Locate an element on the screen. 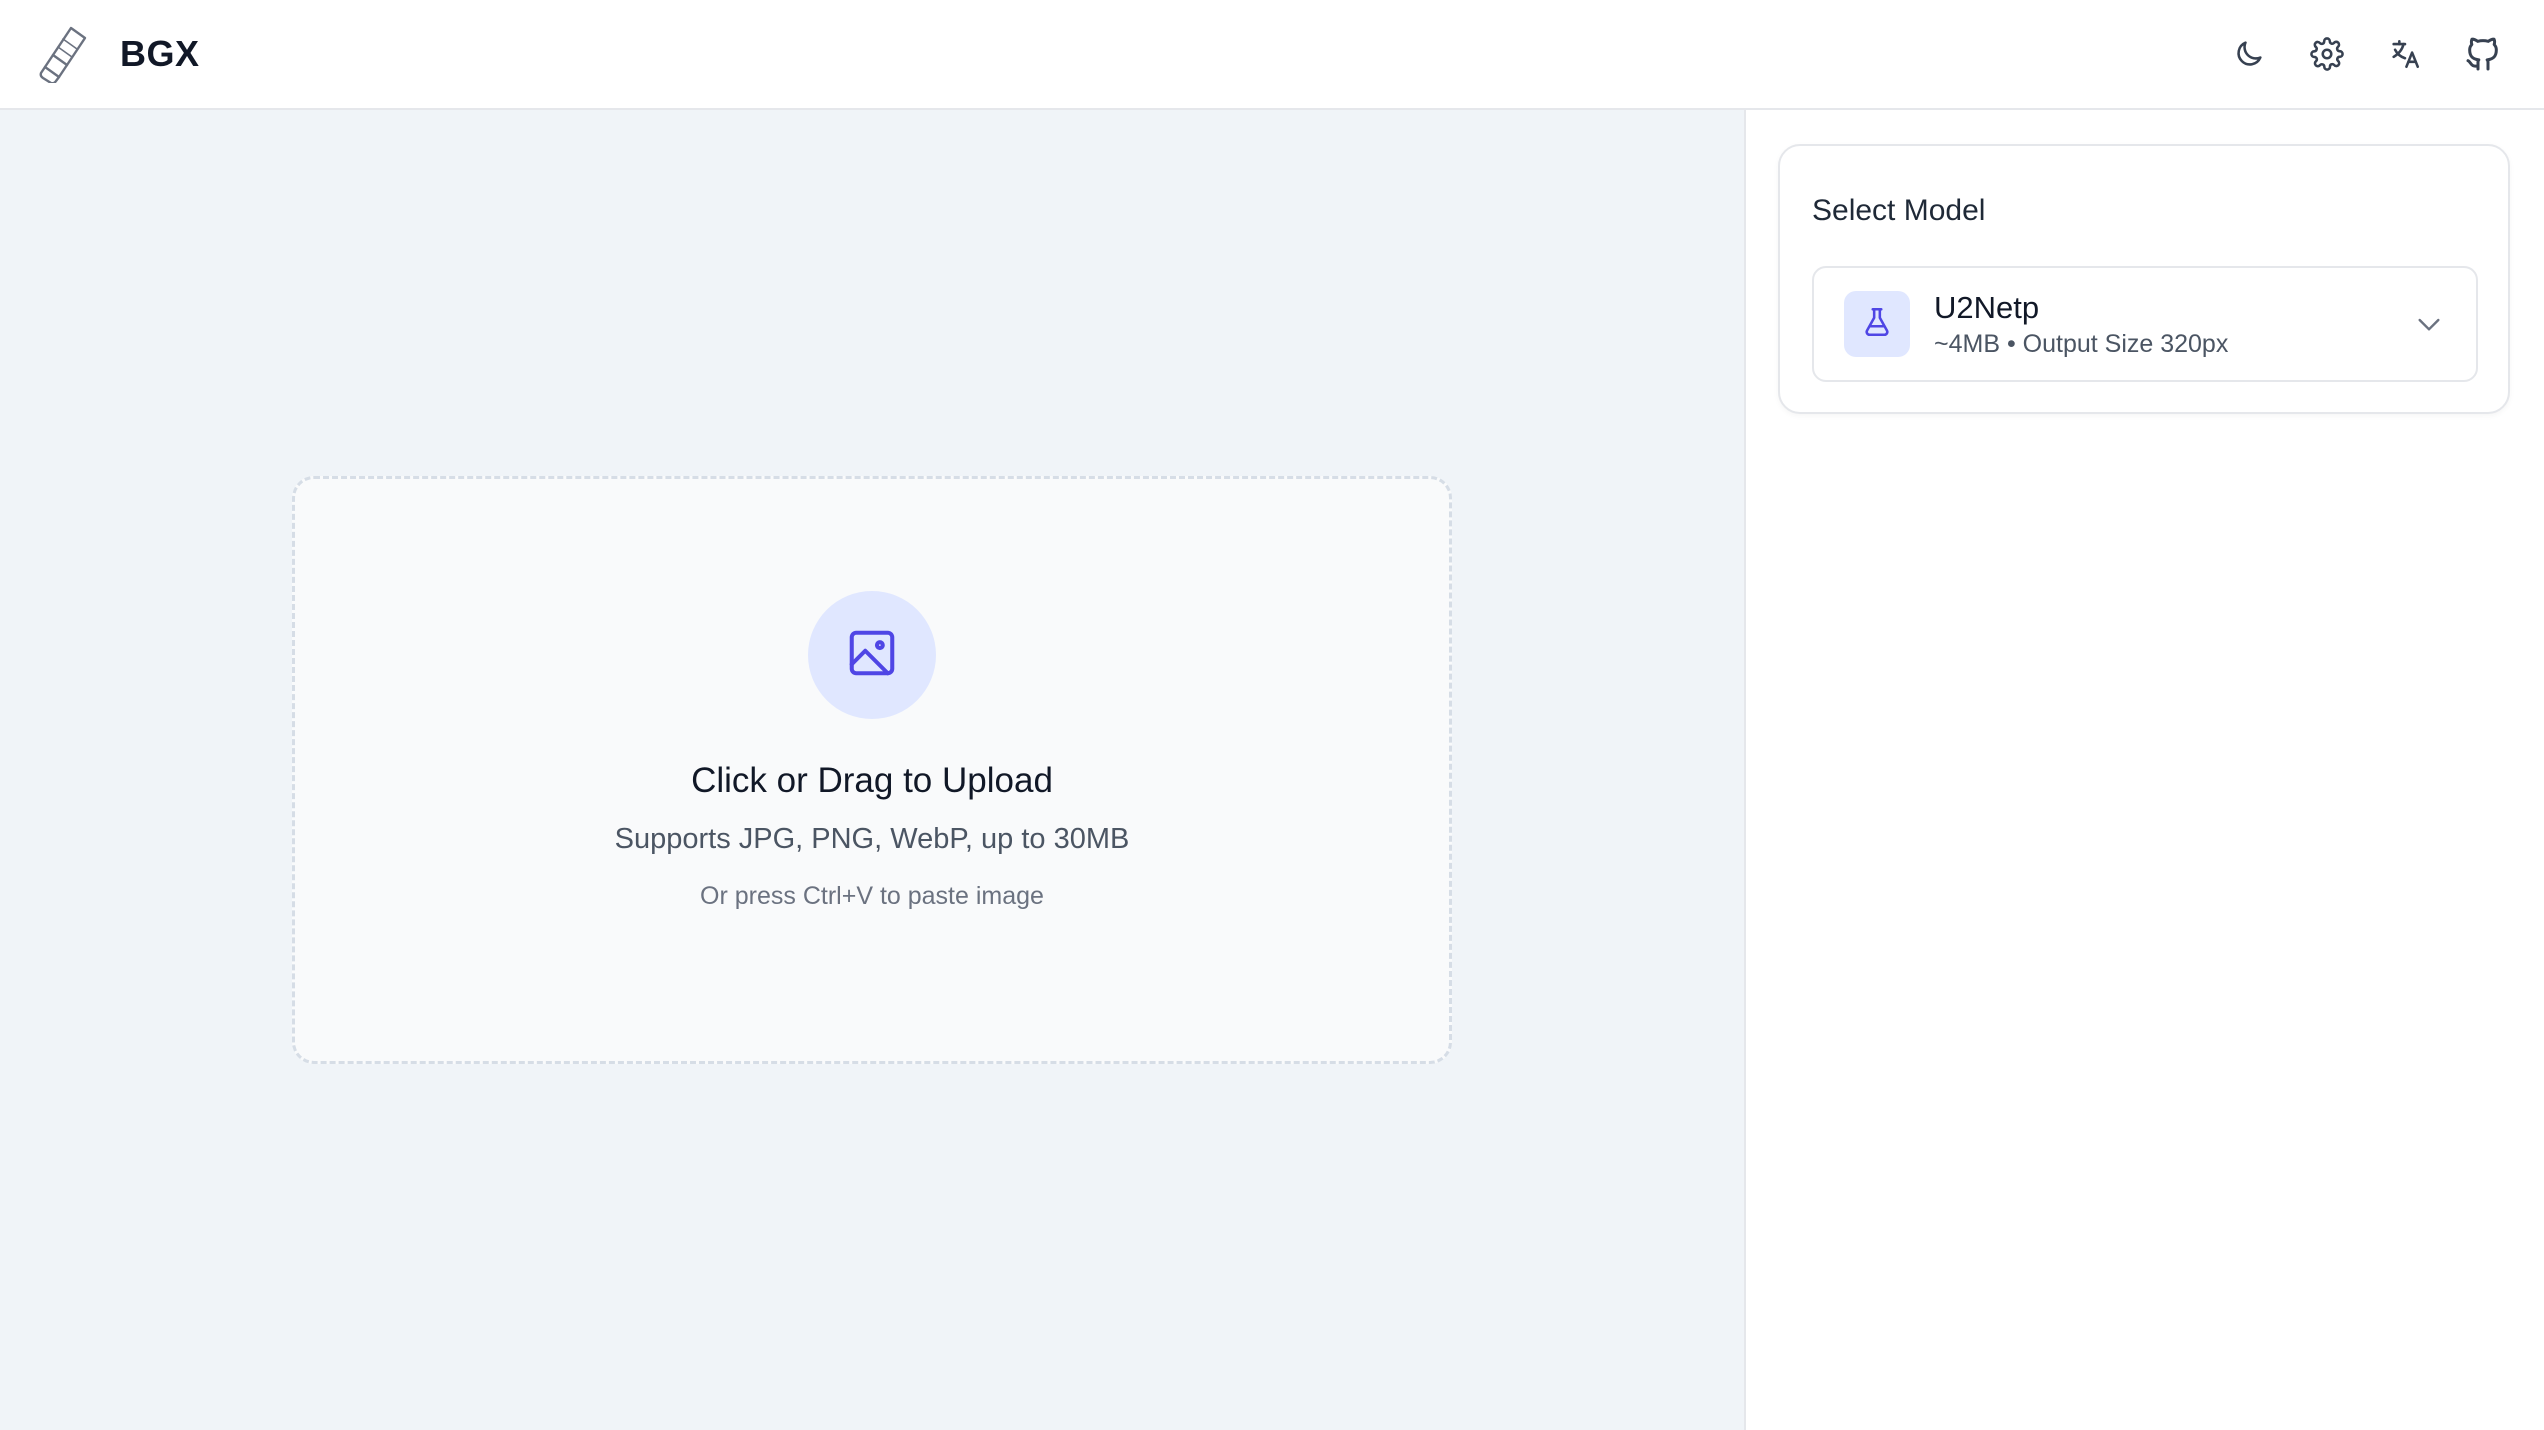 The height and width of the screenshot is (1430, 2544). model-icon-box is located at coordinates (1877, 324).